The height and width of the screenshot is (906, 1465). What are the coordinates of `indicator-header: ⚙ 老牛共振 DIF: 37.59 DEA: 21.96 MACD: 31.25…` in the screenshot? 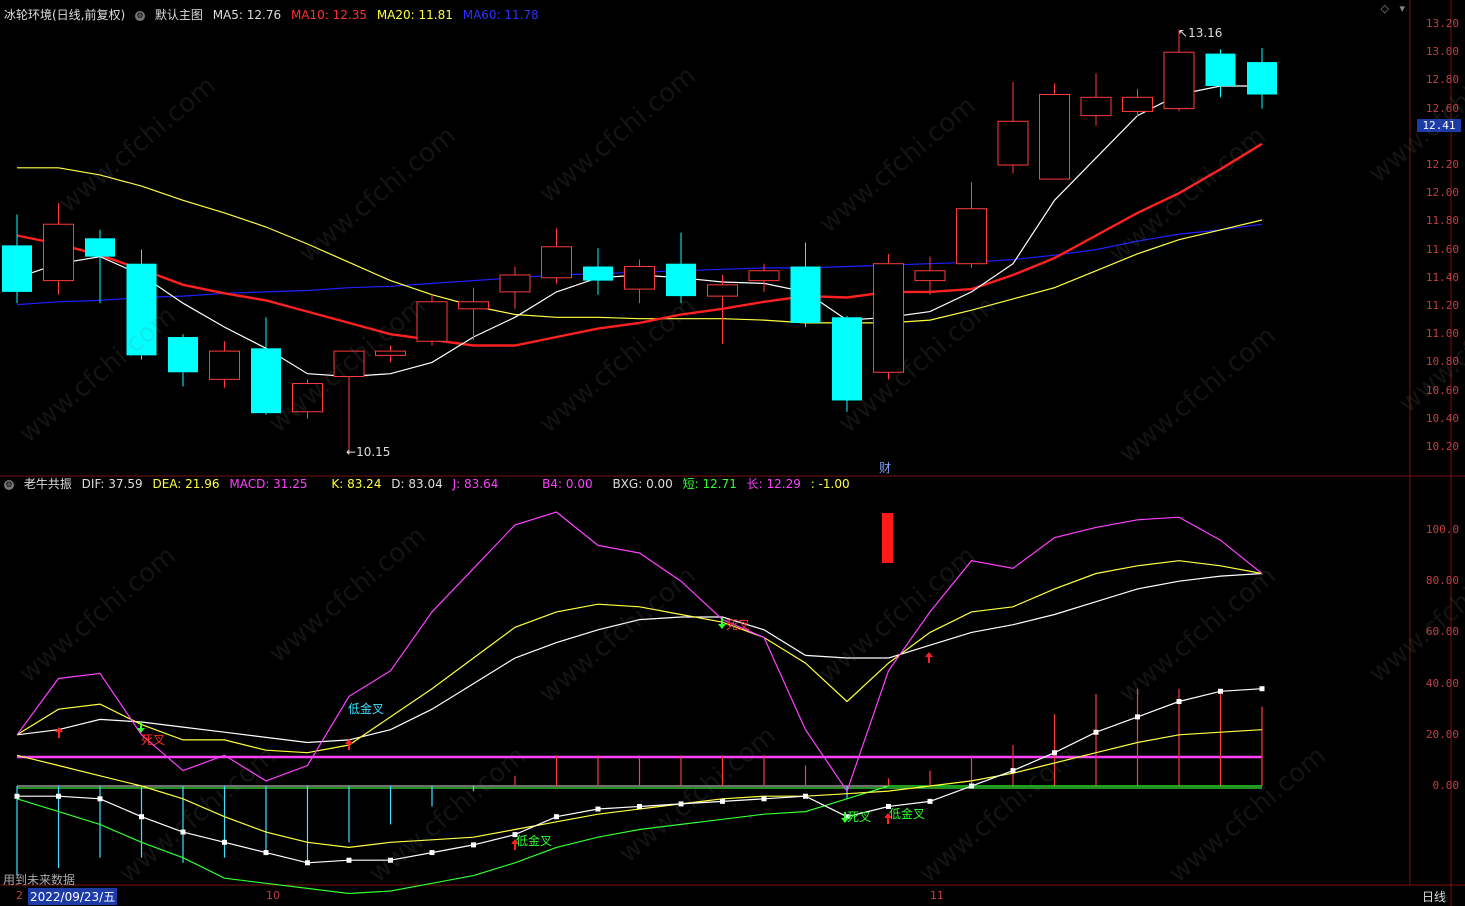 It's located at (430, 484).